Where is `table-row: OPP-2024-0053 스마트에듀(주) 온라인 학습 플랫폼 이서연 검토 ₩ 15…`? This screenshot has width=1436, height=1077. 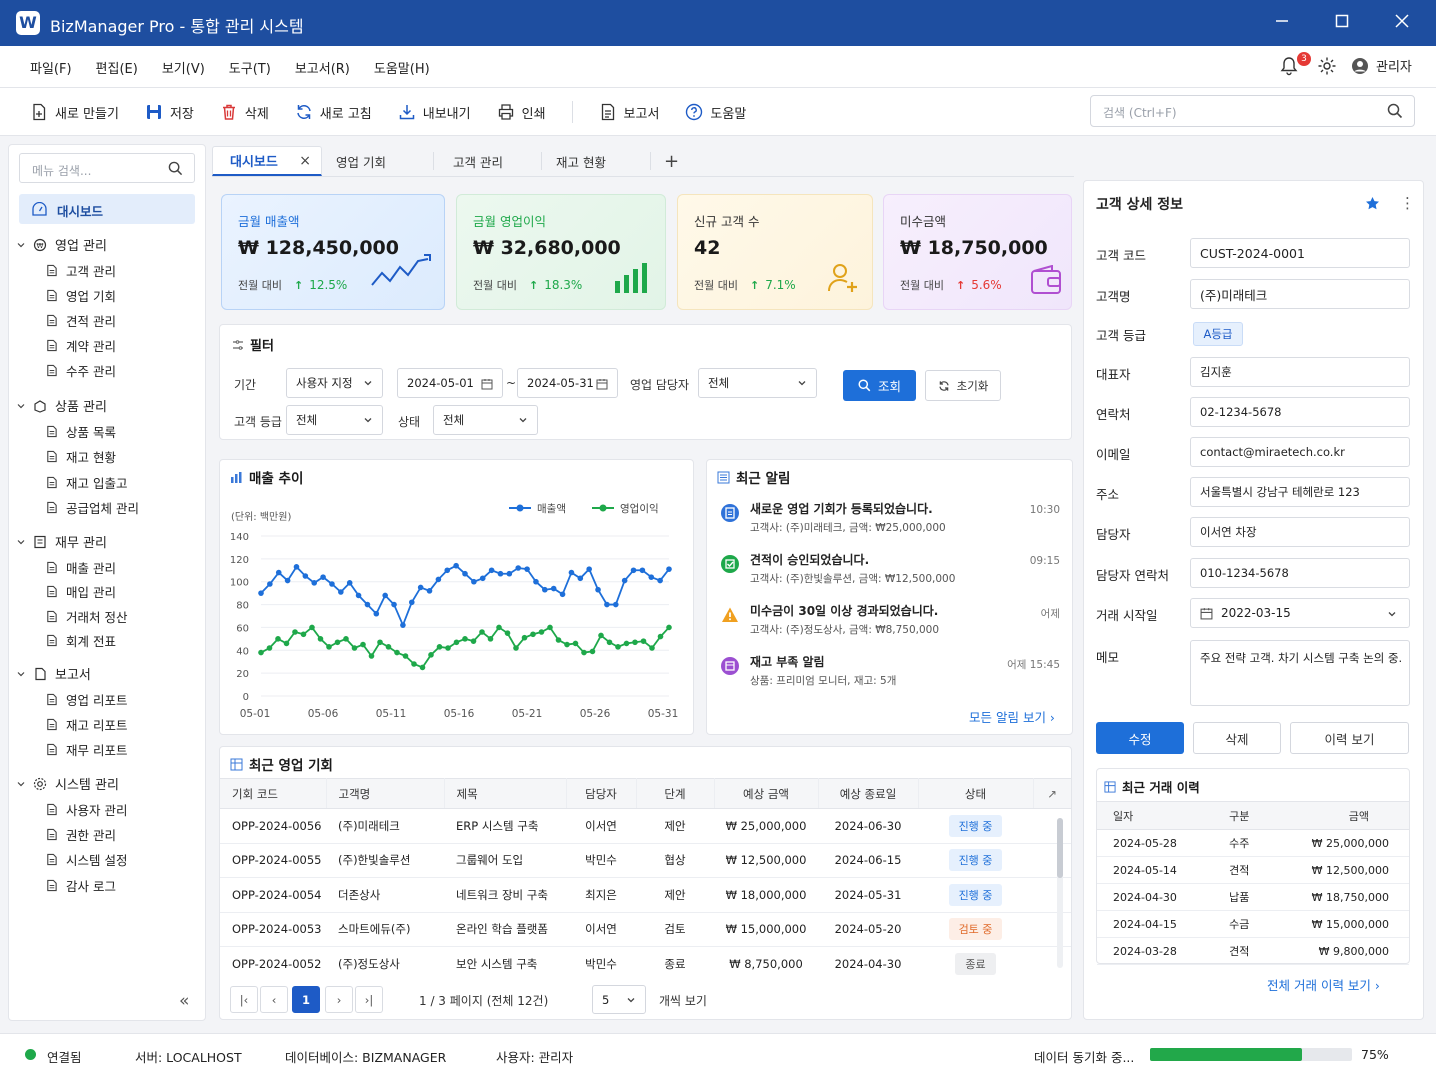 table-row: OPP-2024-0053 스마트에듀(주) 온라인 학습 플랫폼 이서연 검토 ₩ 15… is located at coordinates (645, 929).